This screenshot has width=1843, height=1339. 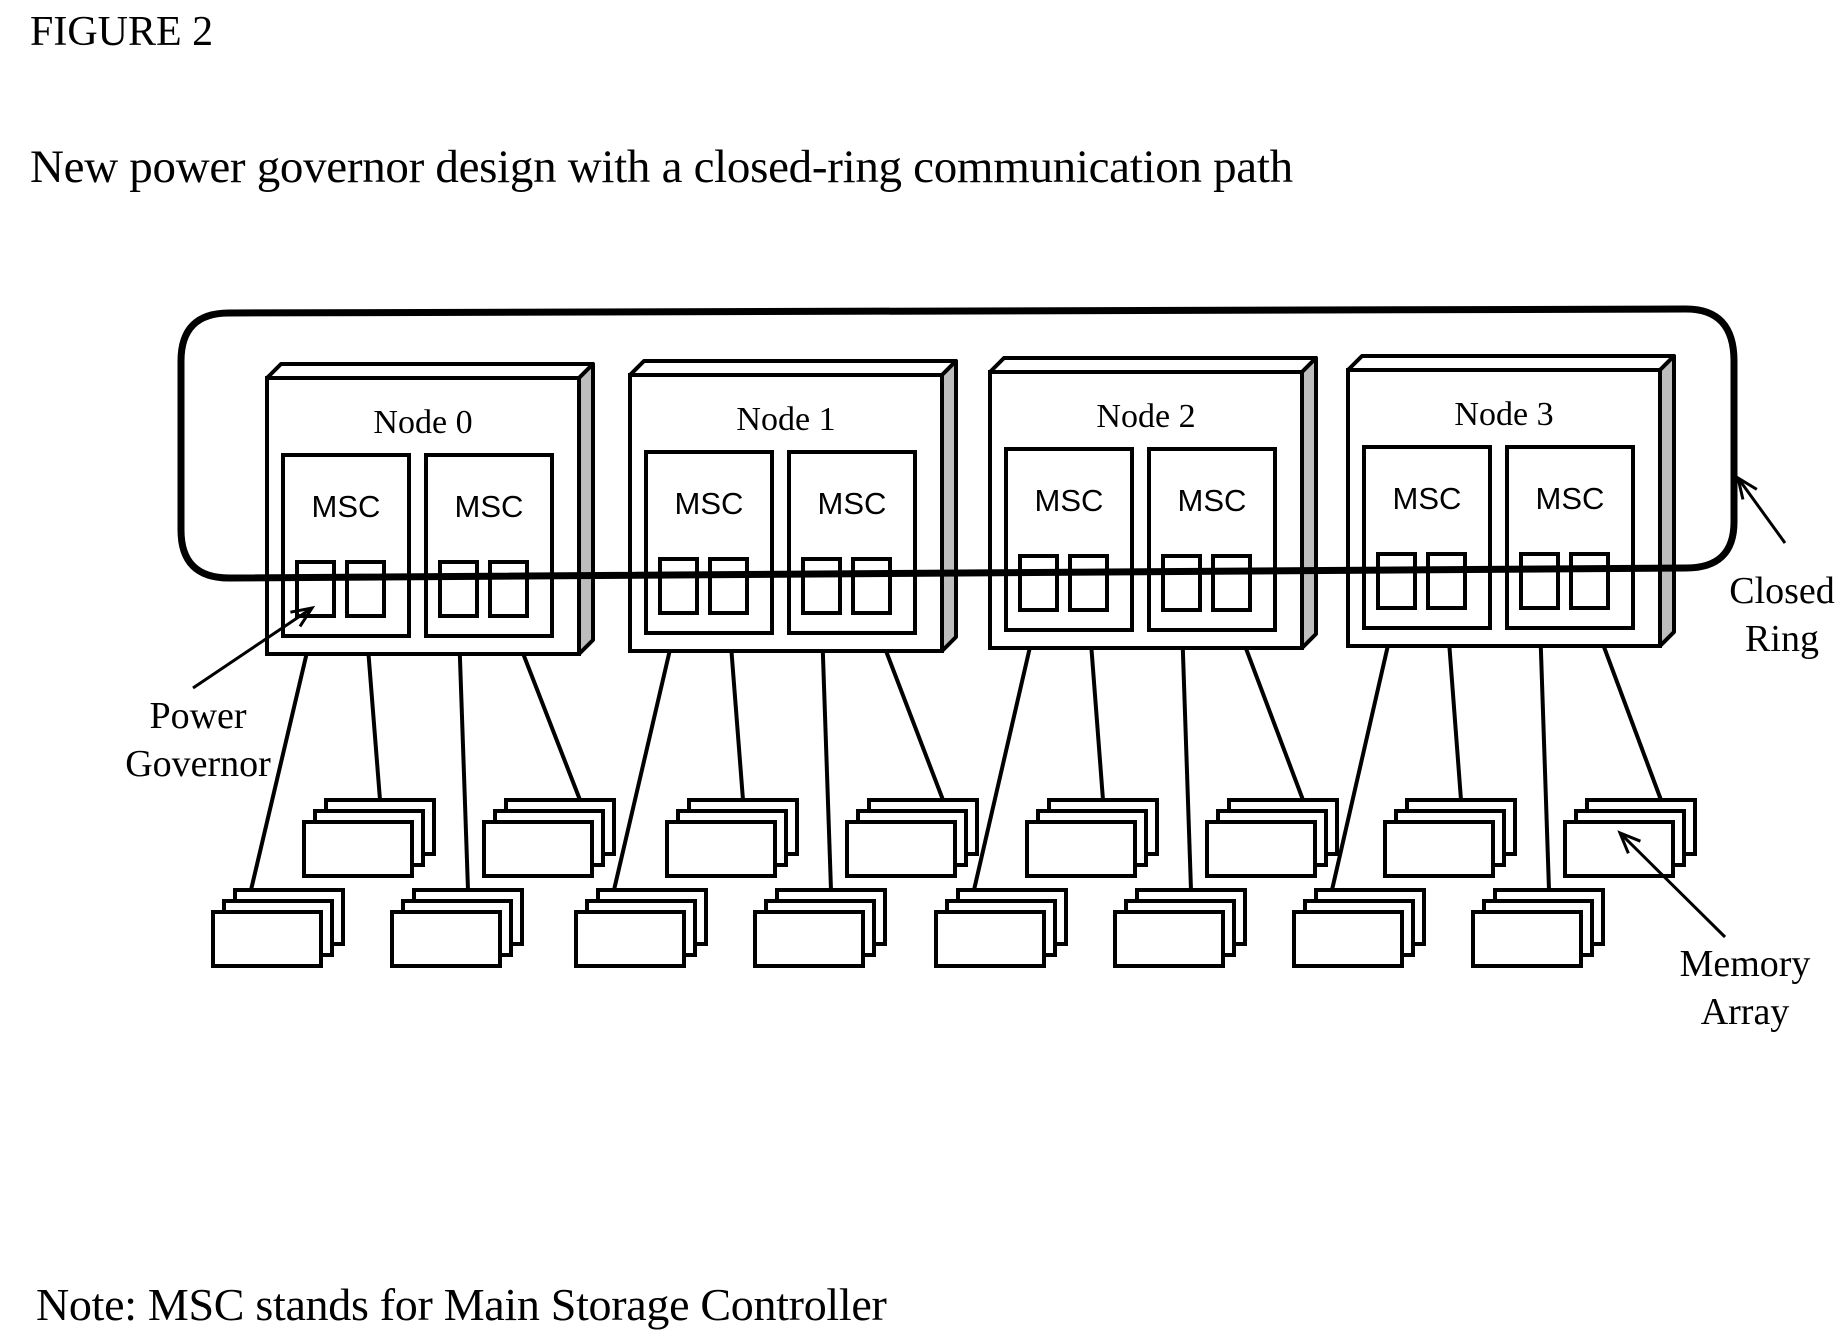 I want to click on memory-array-callout-line: Array, so click(x=1745, y=1012).